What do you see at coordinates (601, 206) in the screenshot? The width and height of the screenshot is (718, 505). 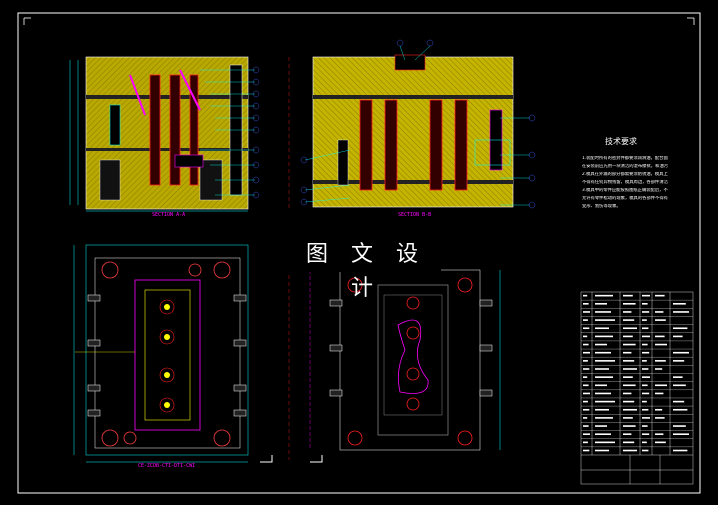 I see `tech-requirement-line: 变形、划伤等现象。` at bounding box center [601, 206].